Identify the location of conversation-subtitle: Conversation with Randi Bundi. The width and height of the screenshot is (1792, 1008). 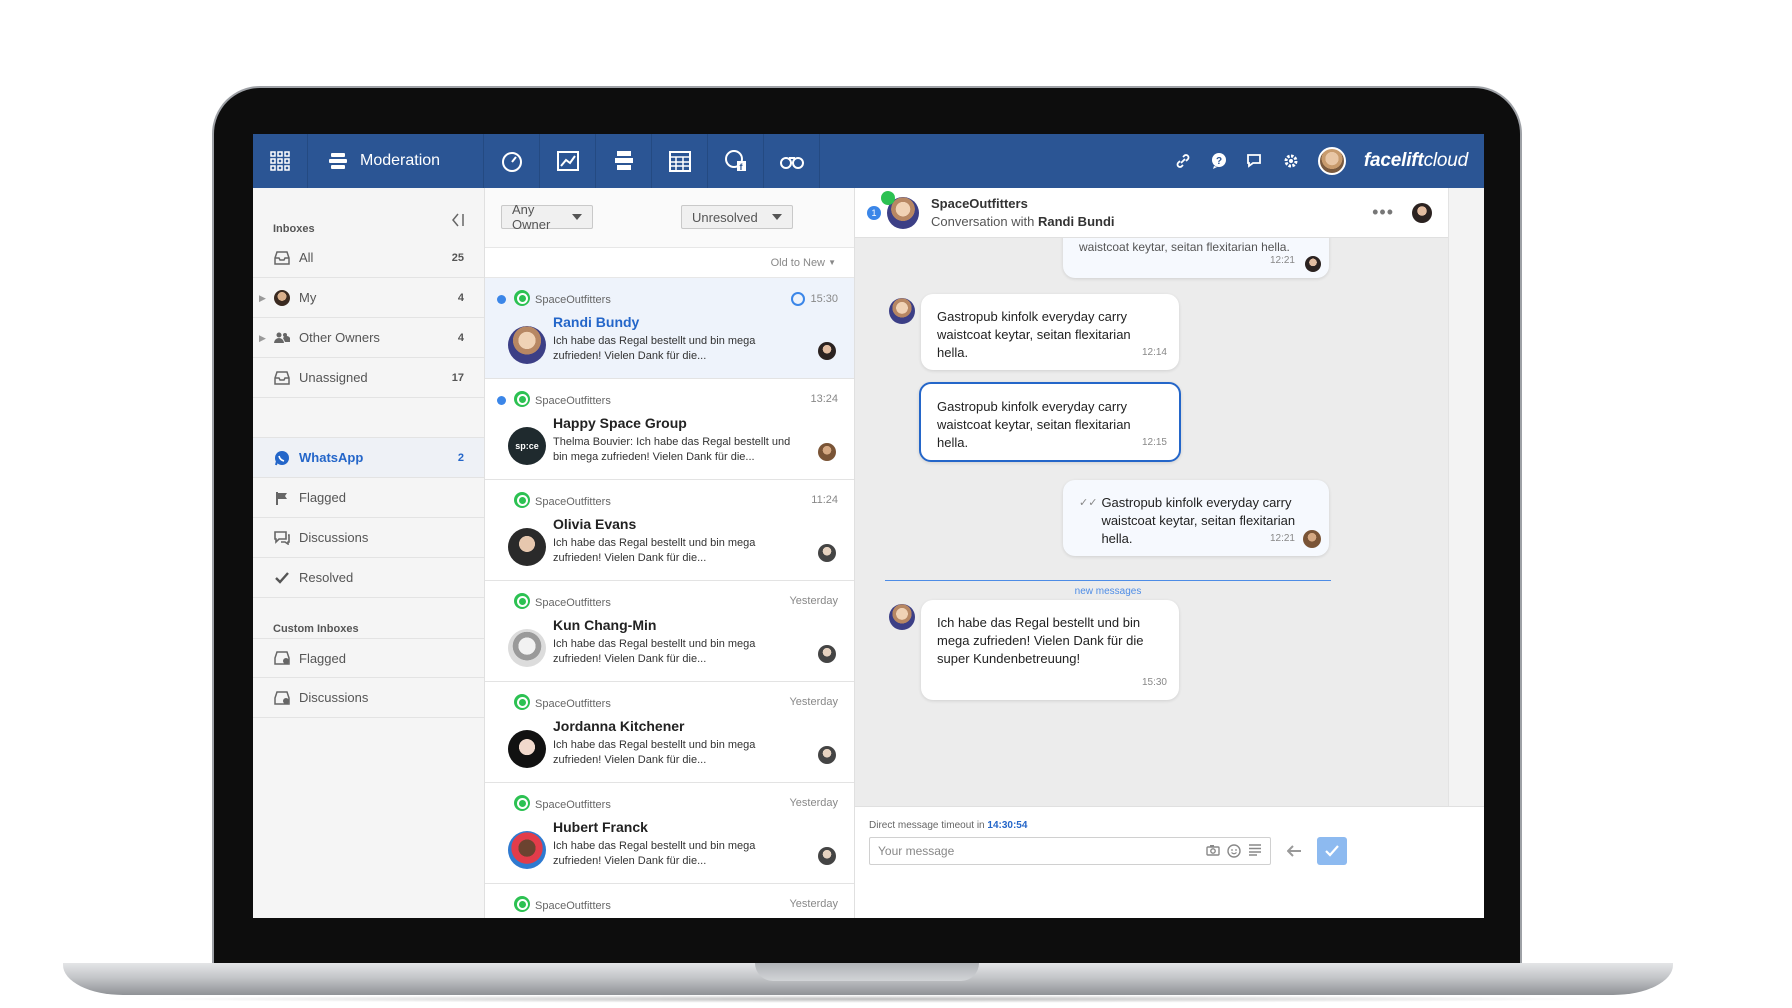
(1023, 221).